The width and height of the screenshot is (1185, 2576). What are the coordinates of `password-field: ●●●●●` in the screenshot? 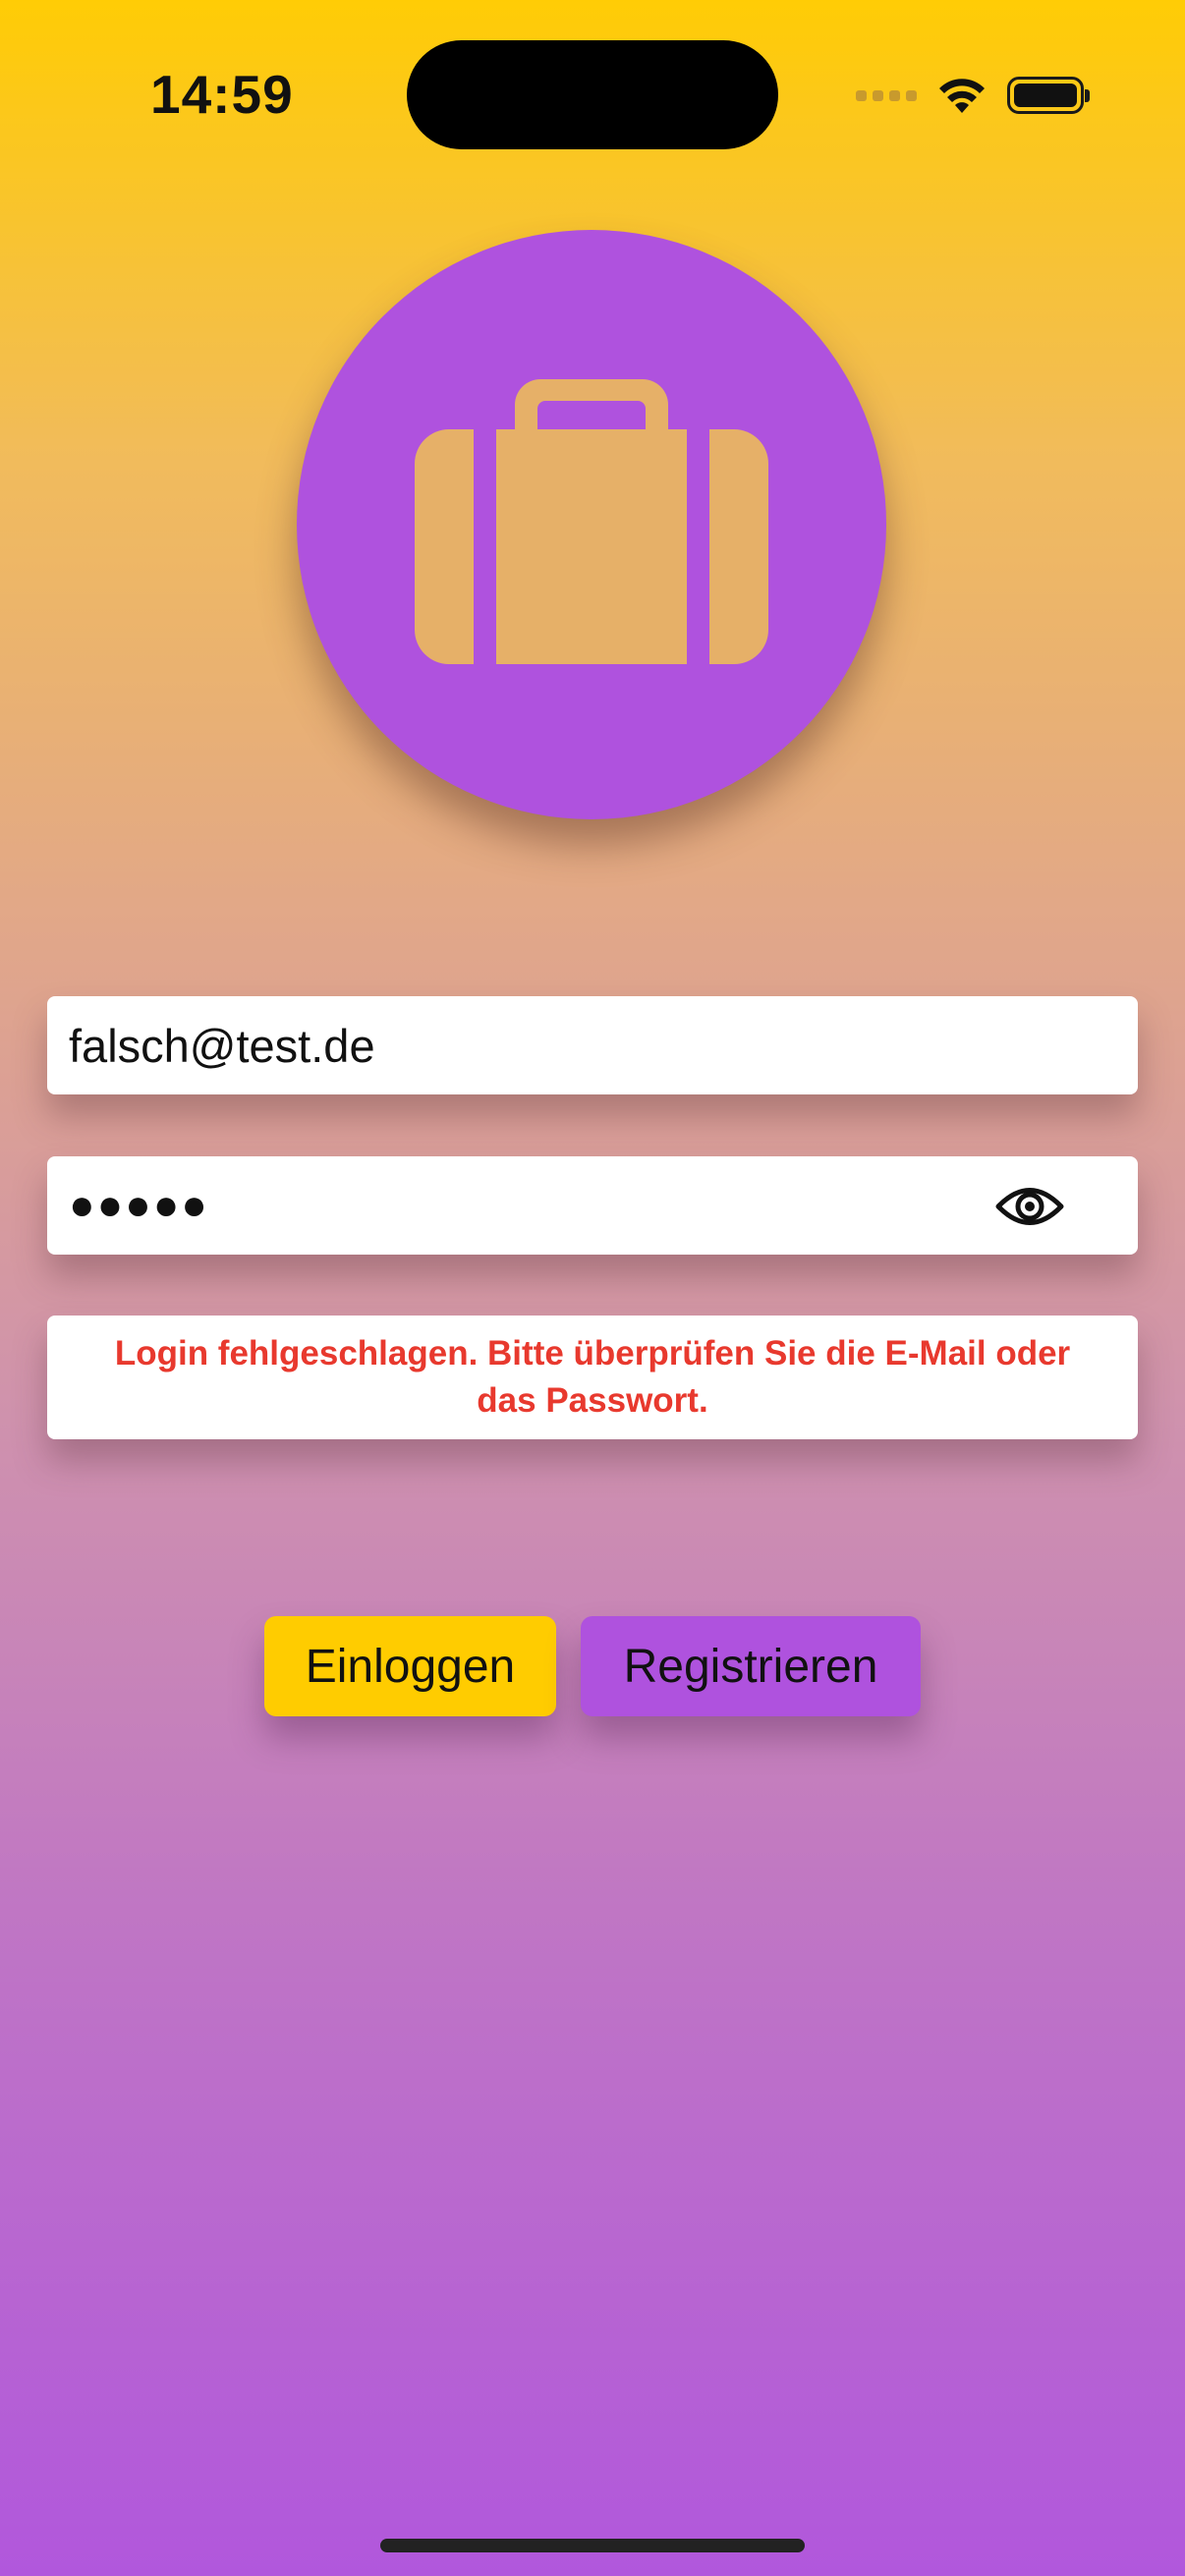 It's located at (592, 1205).